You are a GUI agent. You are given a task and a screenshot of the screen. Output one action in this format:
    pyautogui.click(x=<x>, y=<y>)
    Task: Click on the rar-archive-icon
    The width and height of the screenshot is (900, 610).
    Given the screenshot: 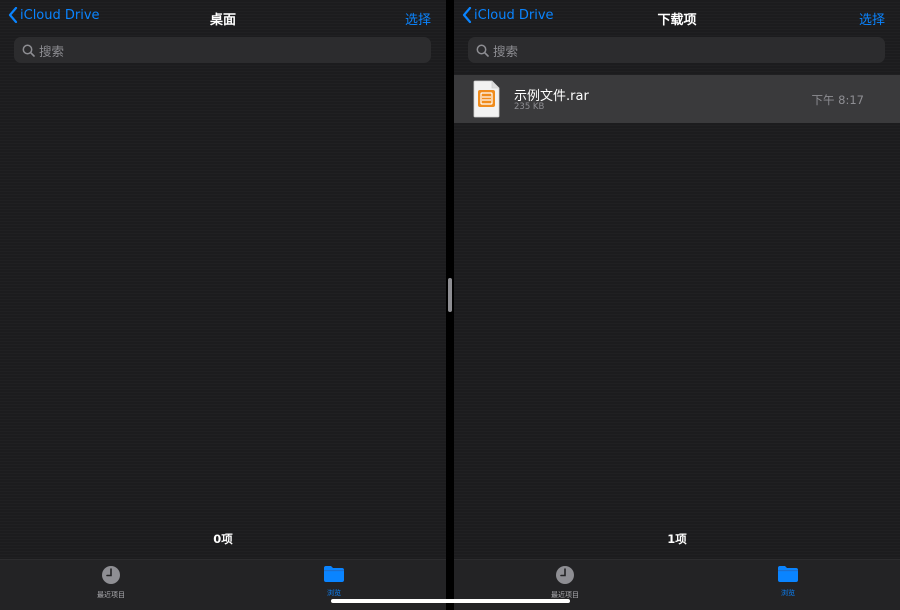 What is the action you would take?
    pyautogui.click(x=486, y=99)
    